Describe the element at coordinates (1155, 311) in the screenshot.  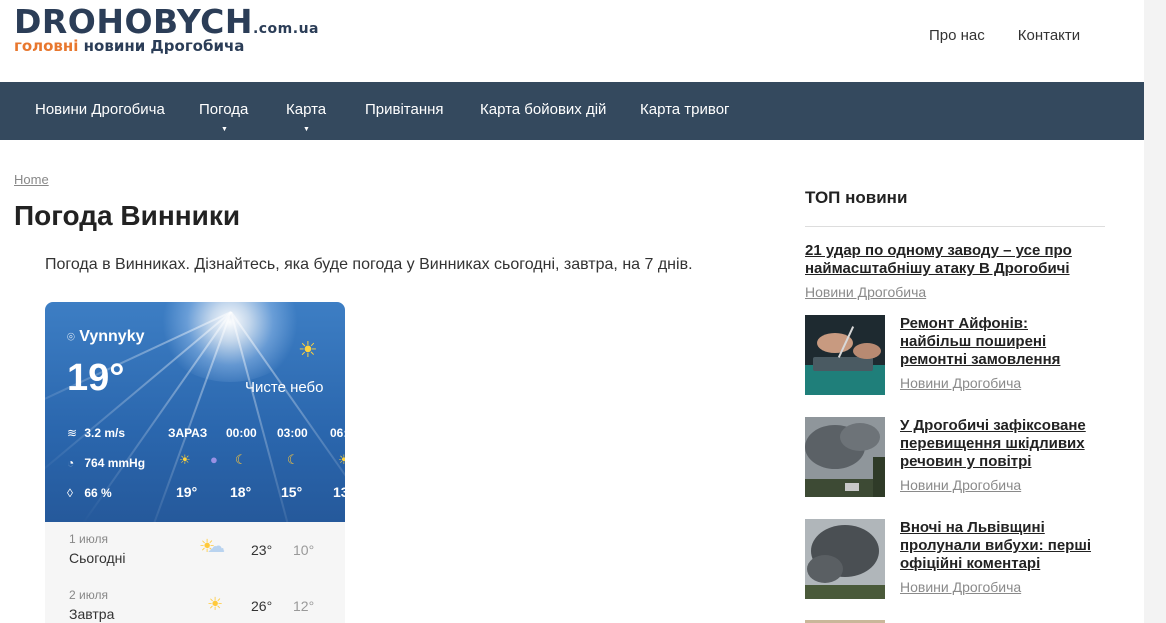
I see `page-gutter` at that location.